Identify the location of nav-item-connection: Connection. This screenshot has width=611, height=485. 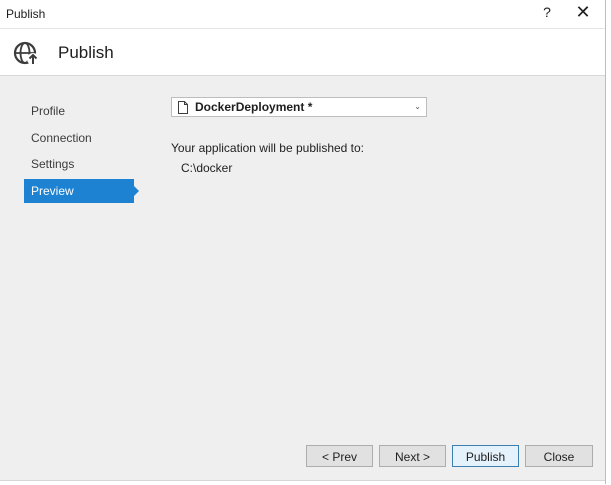
(79, 138).